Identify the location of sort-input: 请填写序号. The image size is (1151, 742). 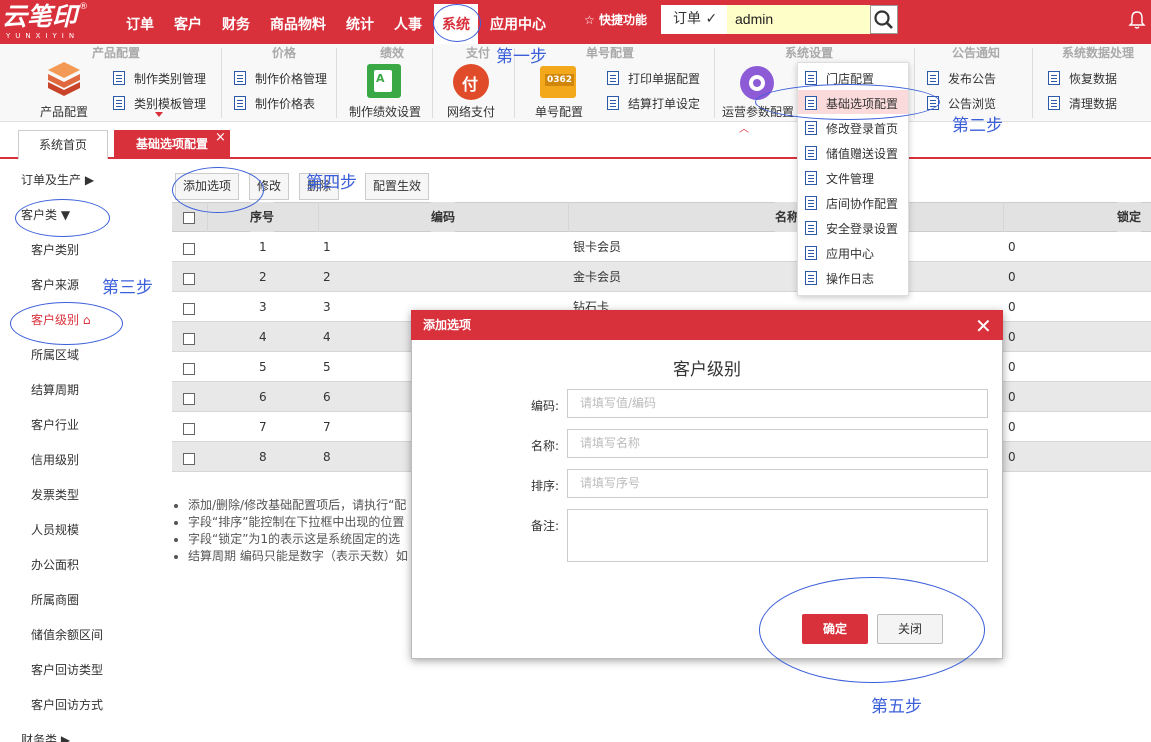
(777, 483).